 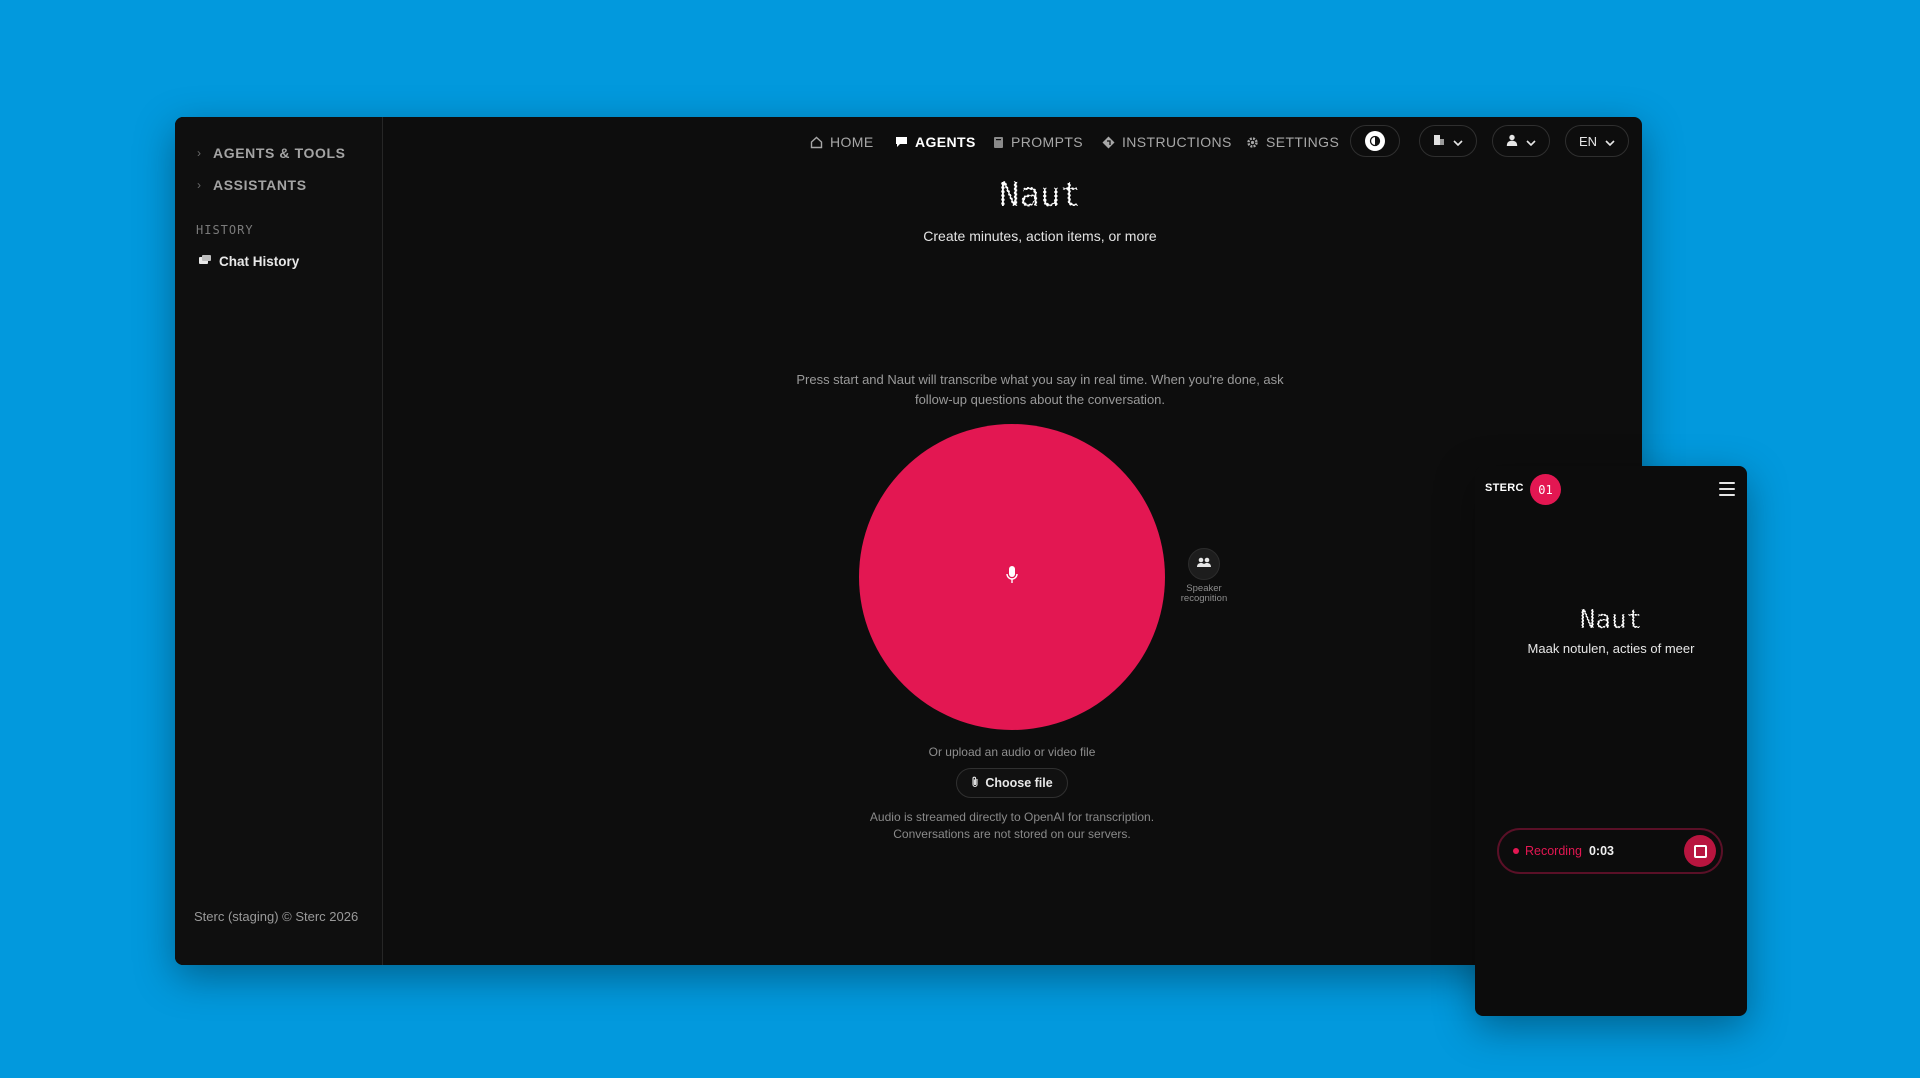 What do you see at coordinates (1448, 141) in the screenshot?
I see `organization-dropdown` at bounding box center [1448, 141].